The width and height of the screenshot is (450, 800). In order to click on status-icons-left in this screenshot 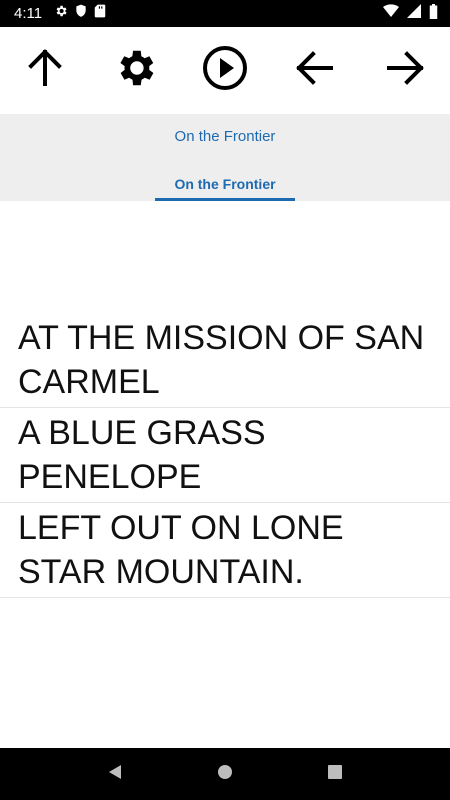, I will do `click(80, 13)`.